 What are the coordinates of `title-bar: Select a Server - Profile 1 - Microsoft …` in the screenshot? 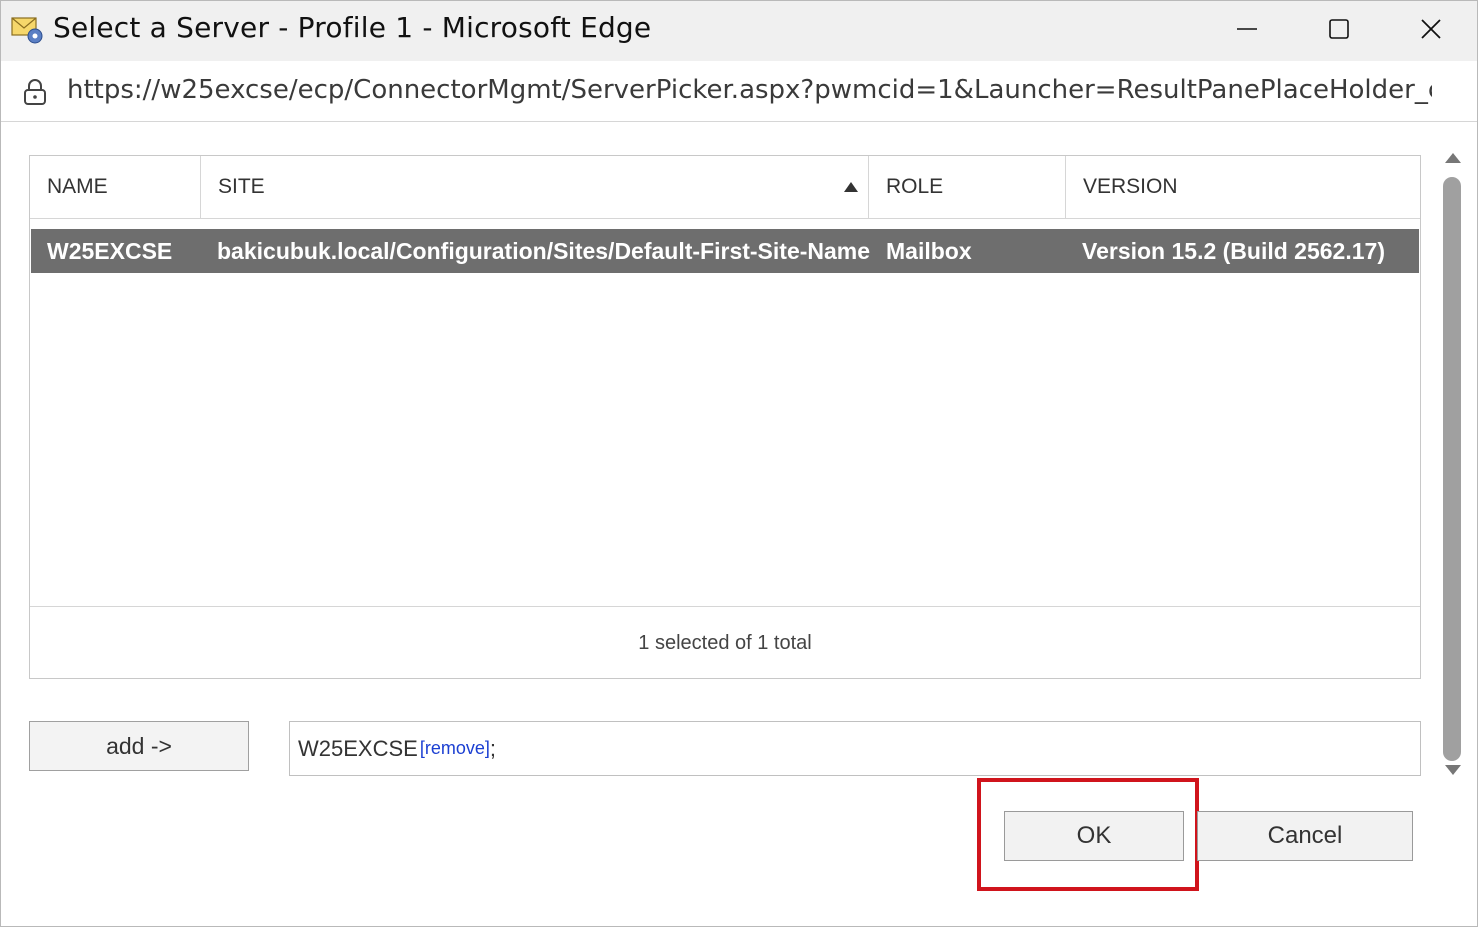 It's located at (739, 31).